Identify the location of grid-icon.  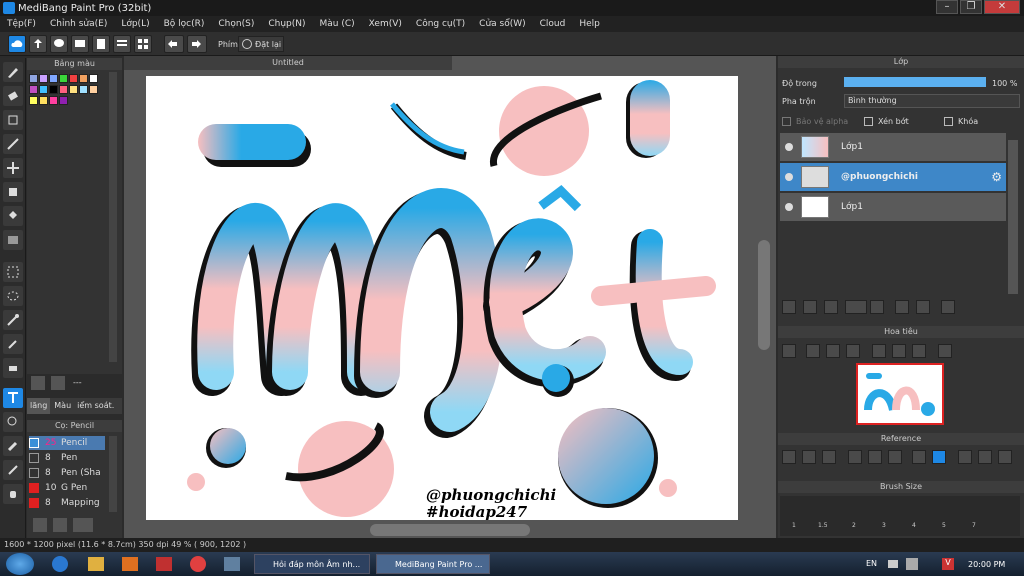
(143, 44).